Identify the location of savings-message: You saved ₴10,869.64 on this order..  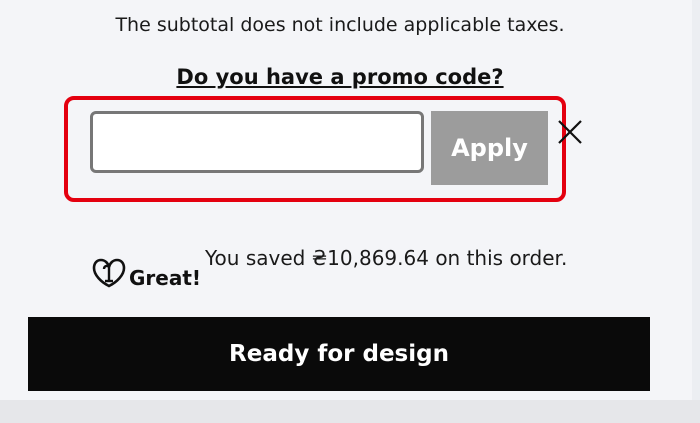
(386, 258).